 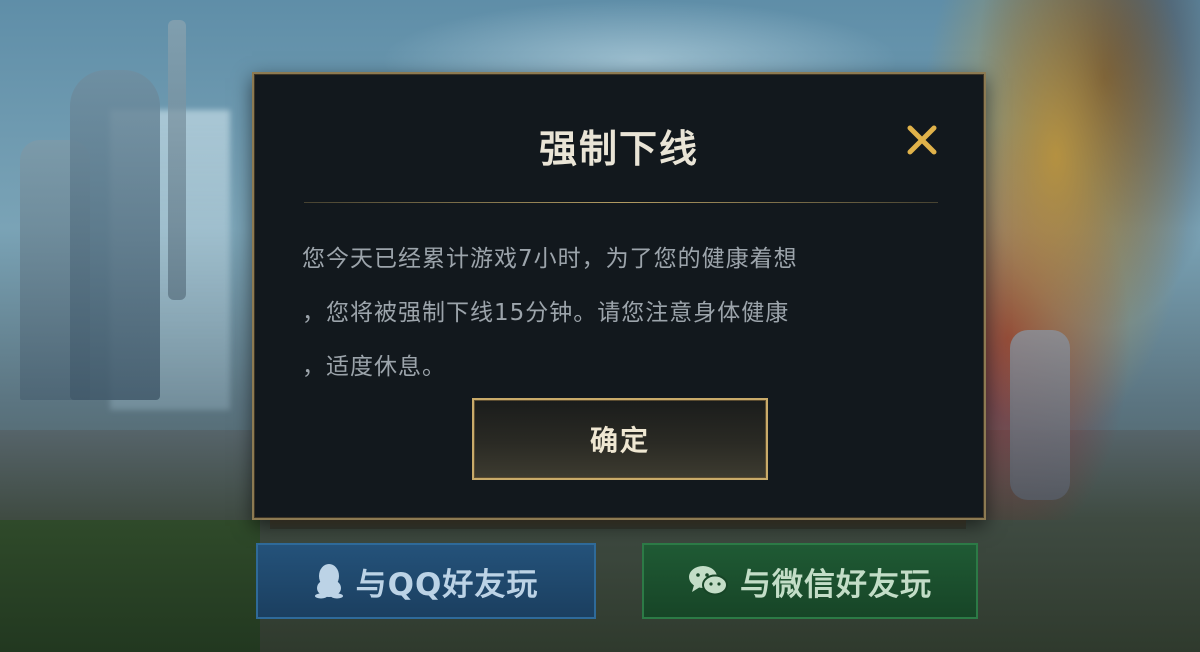 What do you see at coordinates (115, 235) in the screenshot?
I see `background-tower` at bounding box center [115, 235].